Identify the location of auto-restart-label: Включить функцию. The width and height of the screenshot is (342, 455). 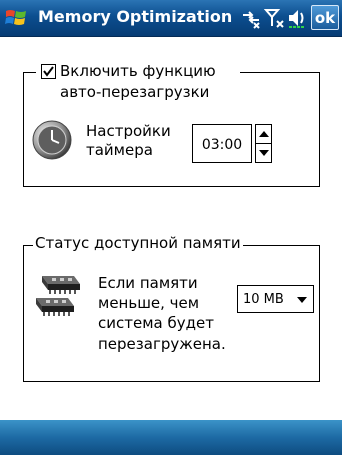
(138, 71).